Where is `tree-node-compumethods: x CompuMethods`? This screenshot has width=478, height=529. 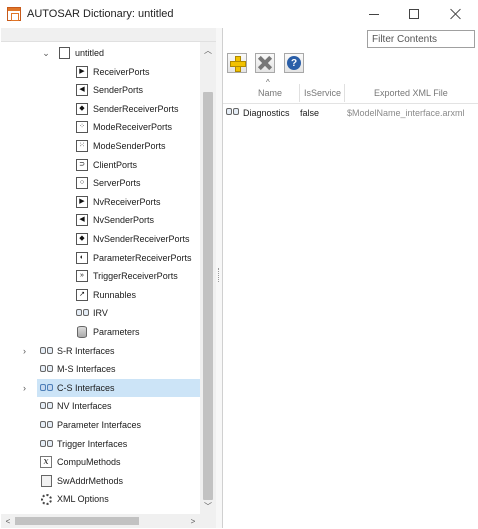
tree-node-compumethods: x CompuMethods is located at coordinates (118, 462).